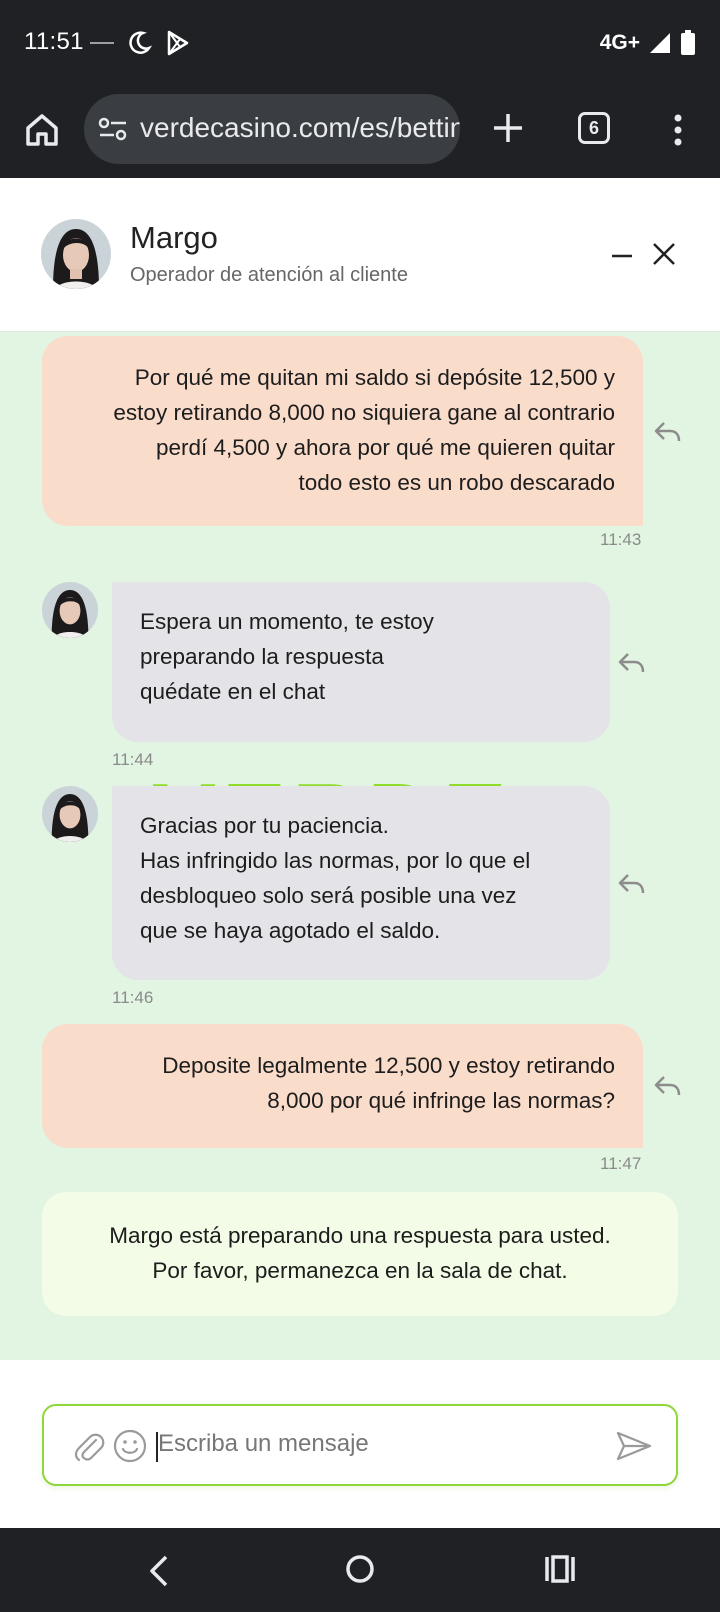 This screenshot has height=1612, width=720. I want to click on signal-icon, so click(660, 43).